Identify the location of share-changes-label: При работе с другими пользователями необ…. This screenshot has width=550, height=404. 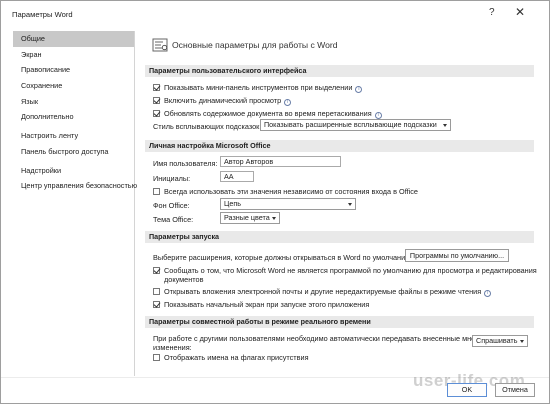
(316, 338).